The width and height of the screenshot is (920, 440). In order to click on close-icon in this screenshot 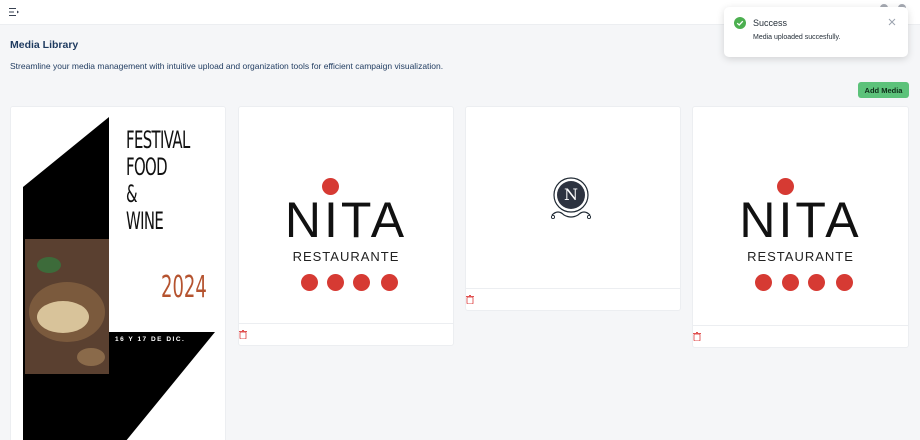, I will do `click(892, 22)`.